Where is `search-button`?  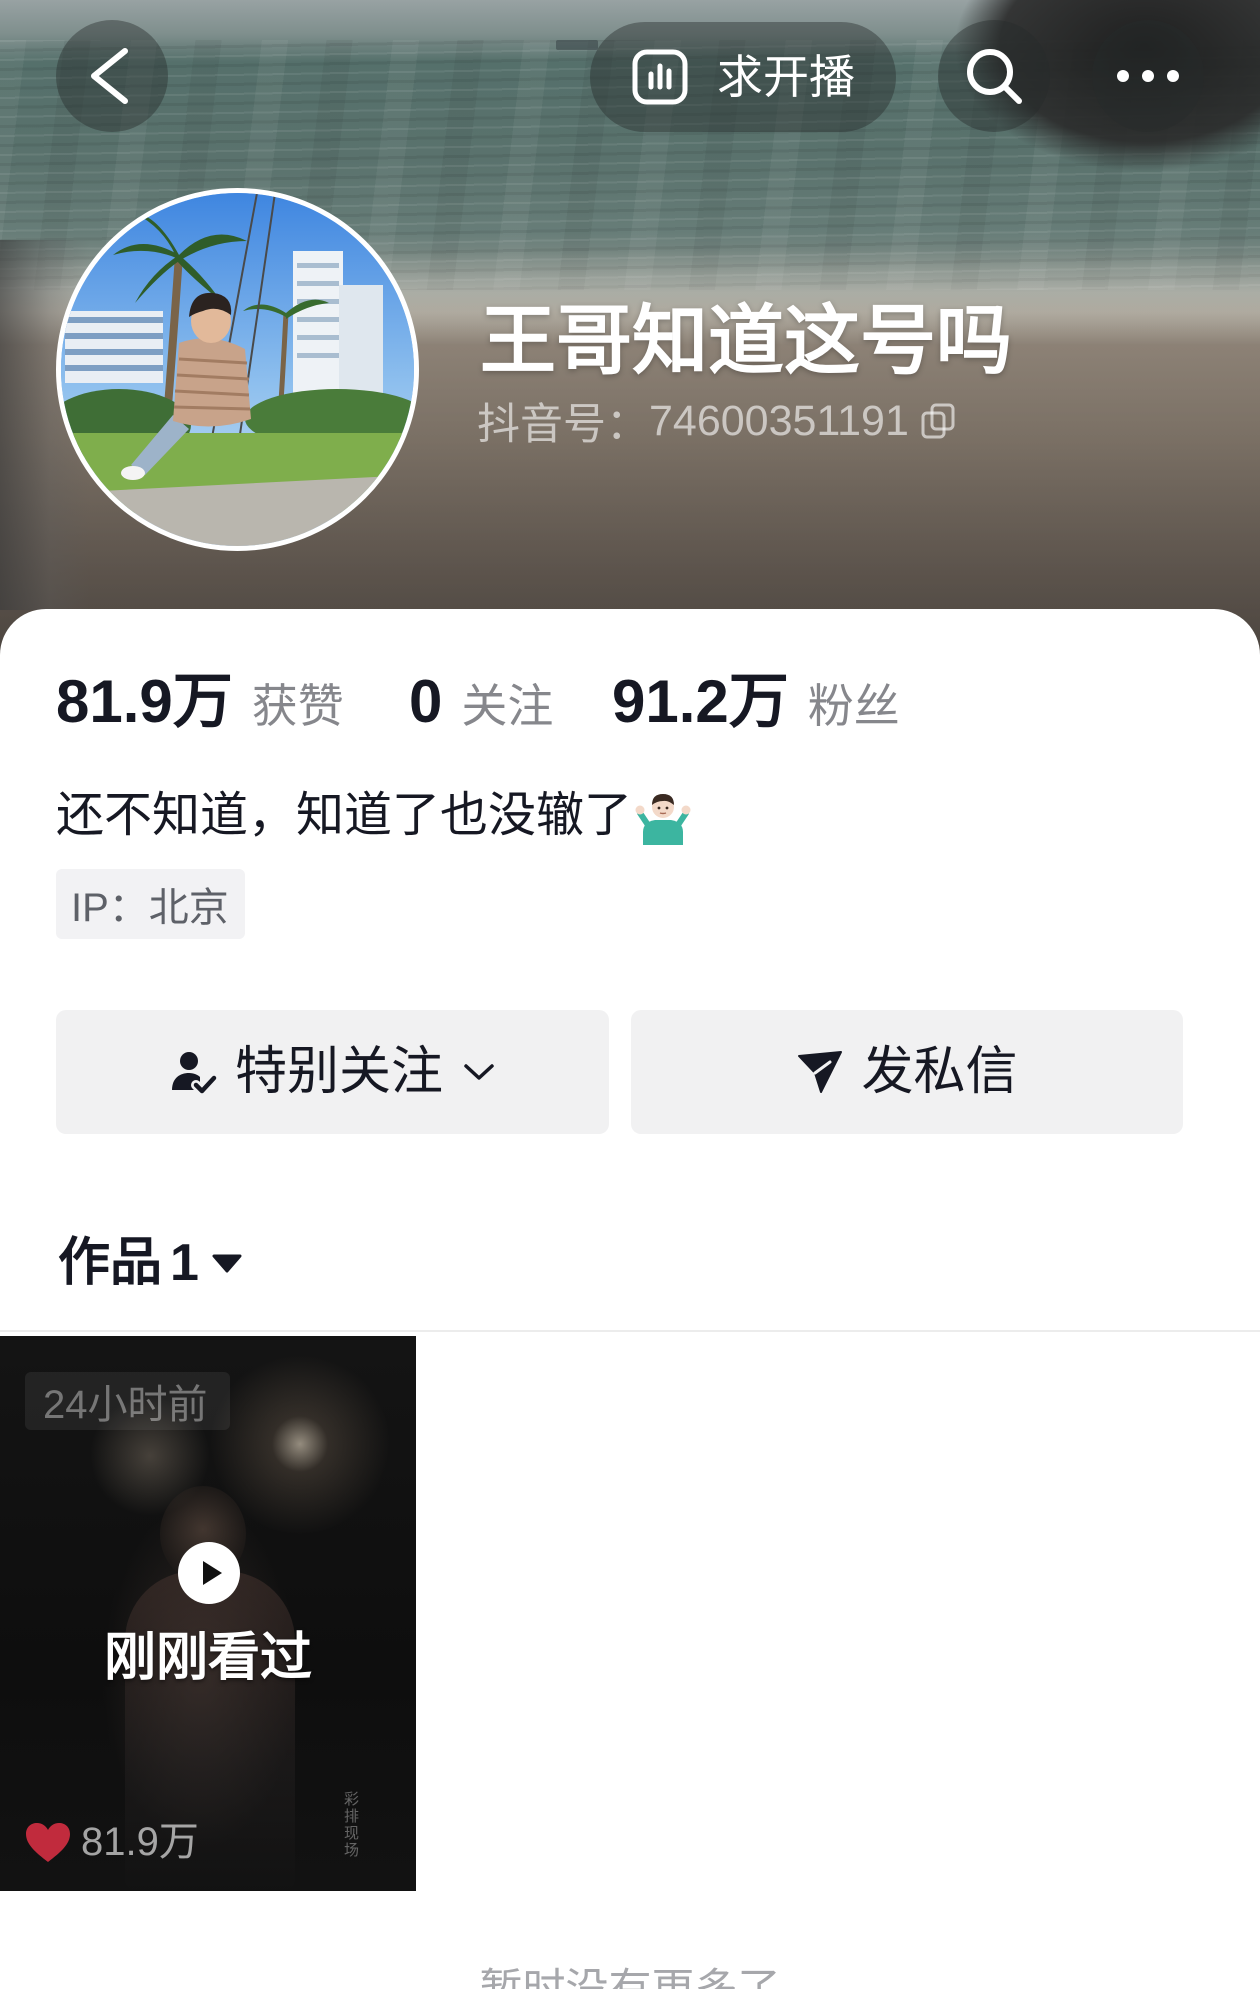
search-button is located at coordinates (994, 76).